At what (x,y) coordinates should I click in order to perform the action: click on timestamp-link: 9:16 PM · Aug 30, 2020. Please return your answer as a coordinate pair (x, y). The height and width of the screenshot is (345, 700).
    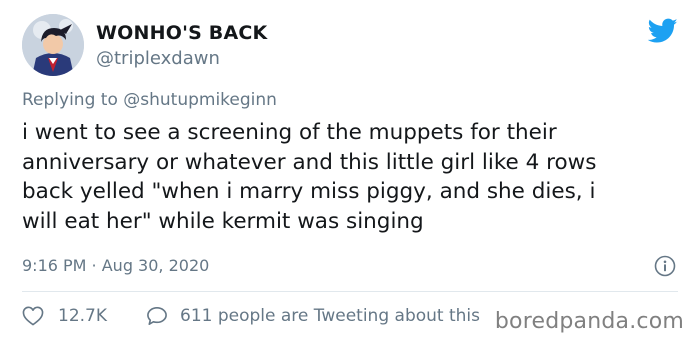
    Looking at the image, I should click on (115, 265).